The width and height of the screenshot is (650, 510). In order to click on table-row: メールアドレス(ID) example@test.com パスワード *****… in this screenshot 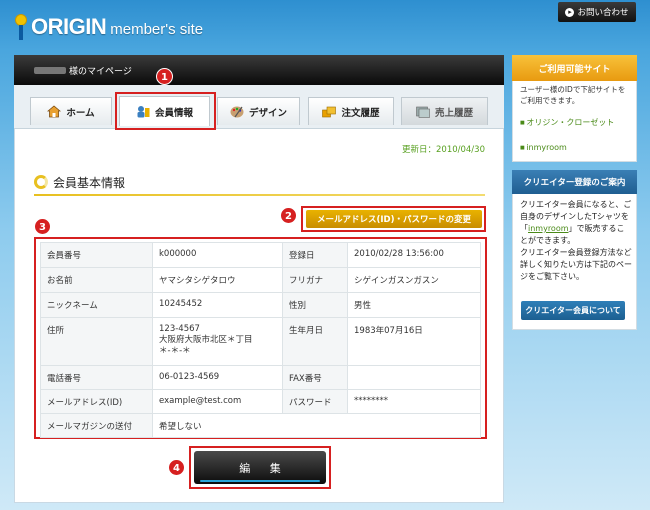, I will do `click(260, 401)`.